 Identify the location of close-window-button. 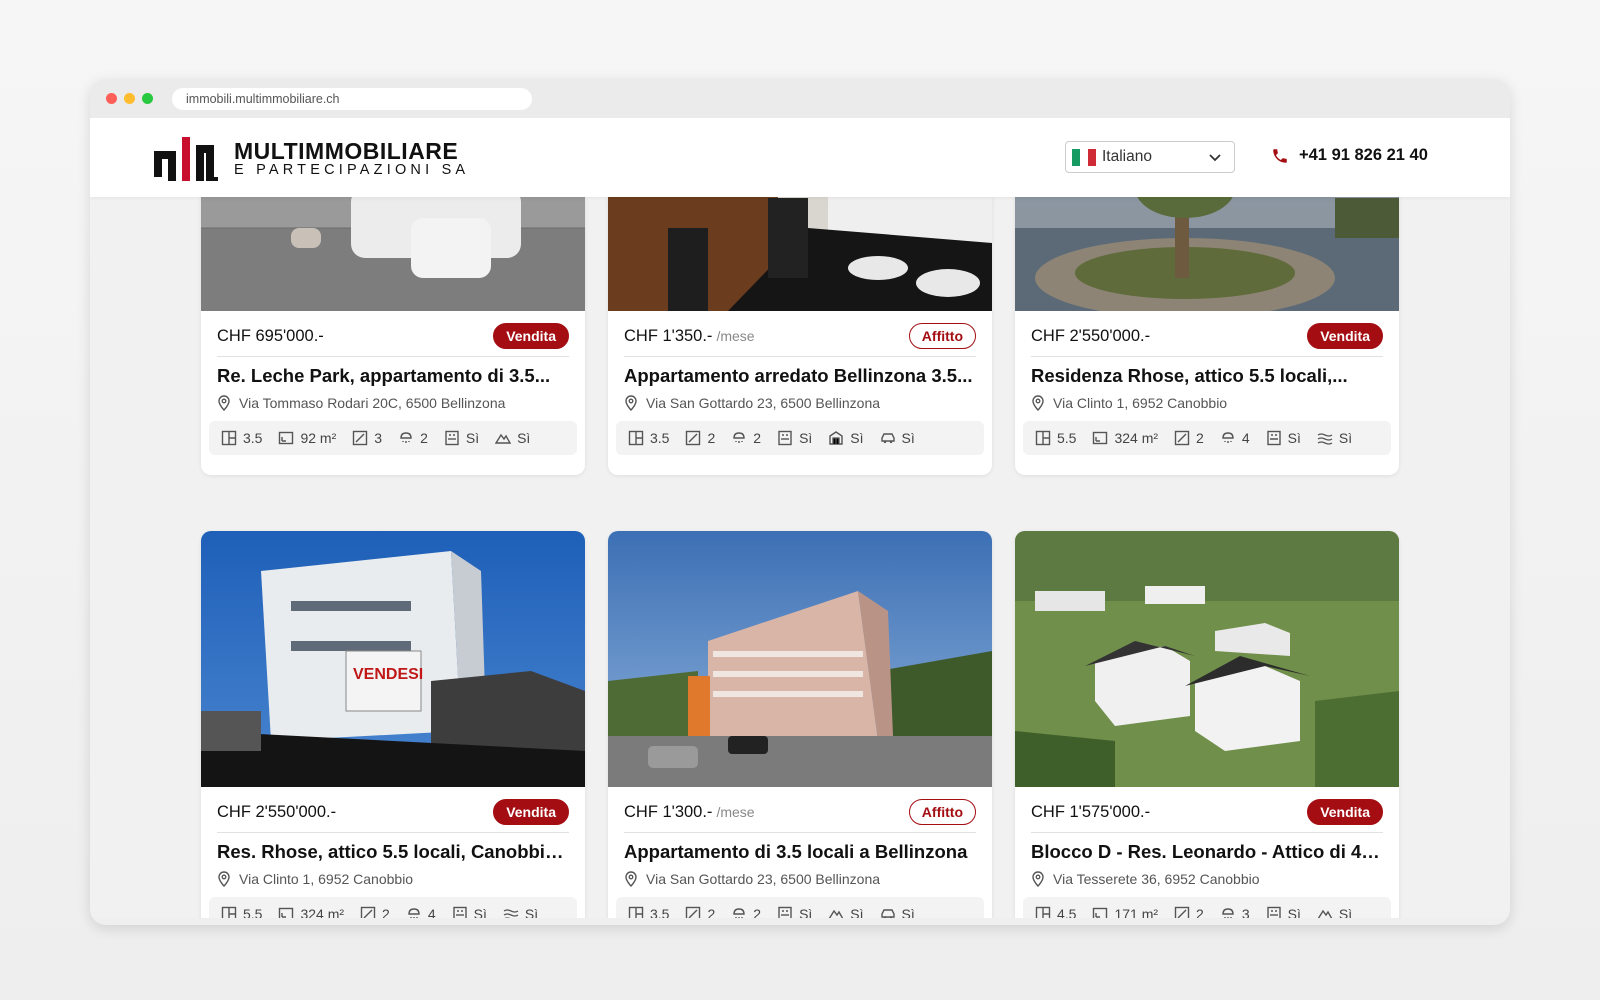
(111, 98).